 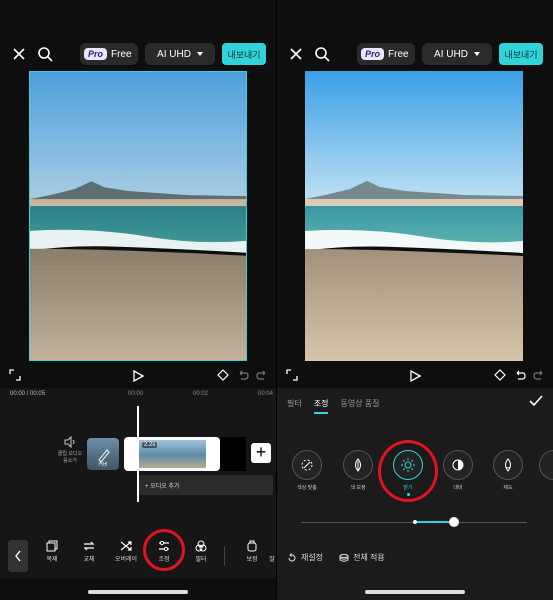 I want to click on ruler-tick: 00:00, so click(x=136, y=394).